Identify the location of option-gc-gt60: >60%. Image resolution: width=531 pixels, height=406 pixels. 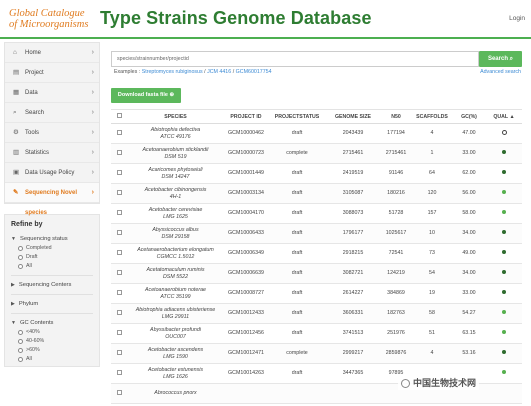
(55, 350).